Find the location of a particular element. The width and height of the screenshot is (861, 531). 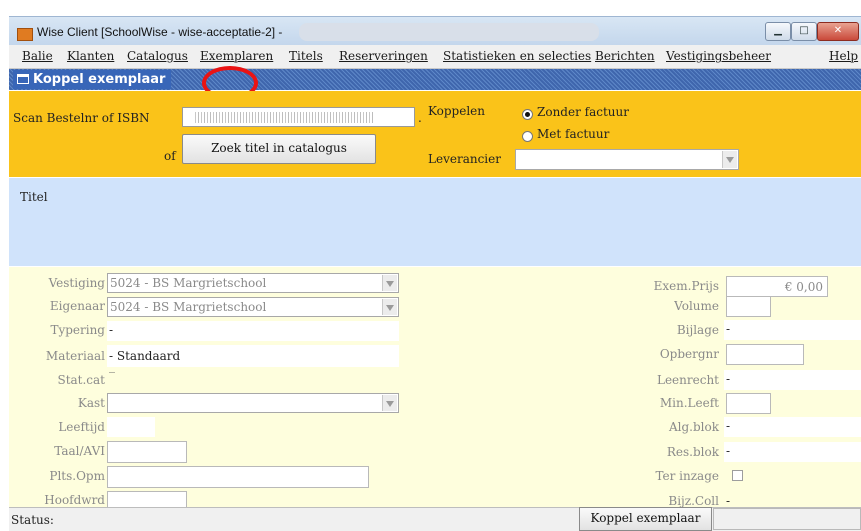

leenrecht-value: - is located at coordinates (728, 379).